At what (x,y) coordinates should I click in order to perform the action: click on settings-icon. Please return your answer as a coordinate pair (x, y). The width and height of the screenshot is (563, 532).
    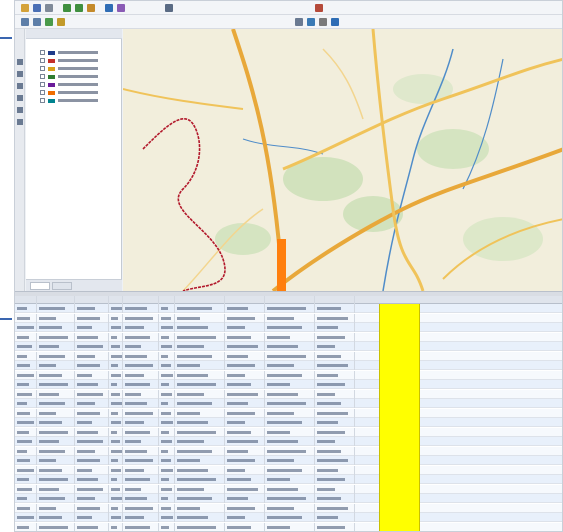
    Looking at the image, I should click on (323, 22).